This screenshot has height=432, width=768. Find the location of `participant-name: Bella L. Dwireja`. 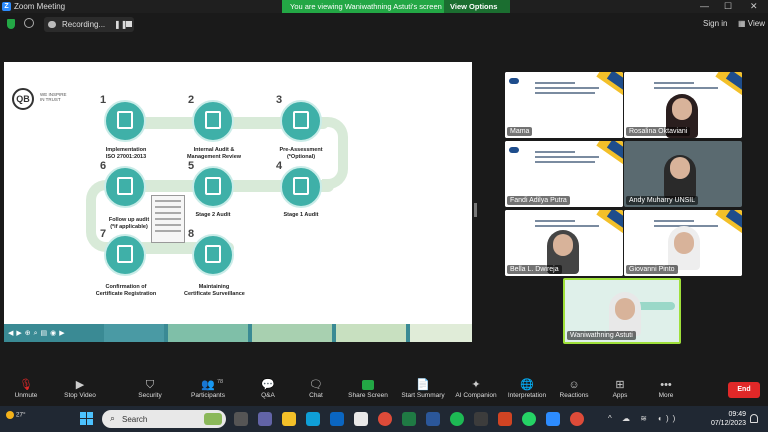

participant-name: Bella L. Dwireja is located at coordinates (534, 269).